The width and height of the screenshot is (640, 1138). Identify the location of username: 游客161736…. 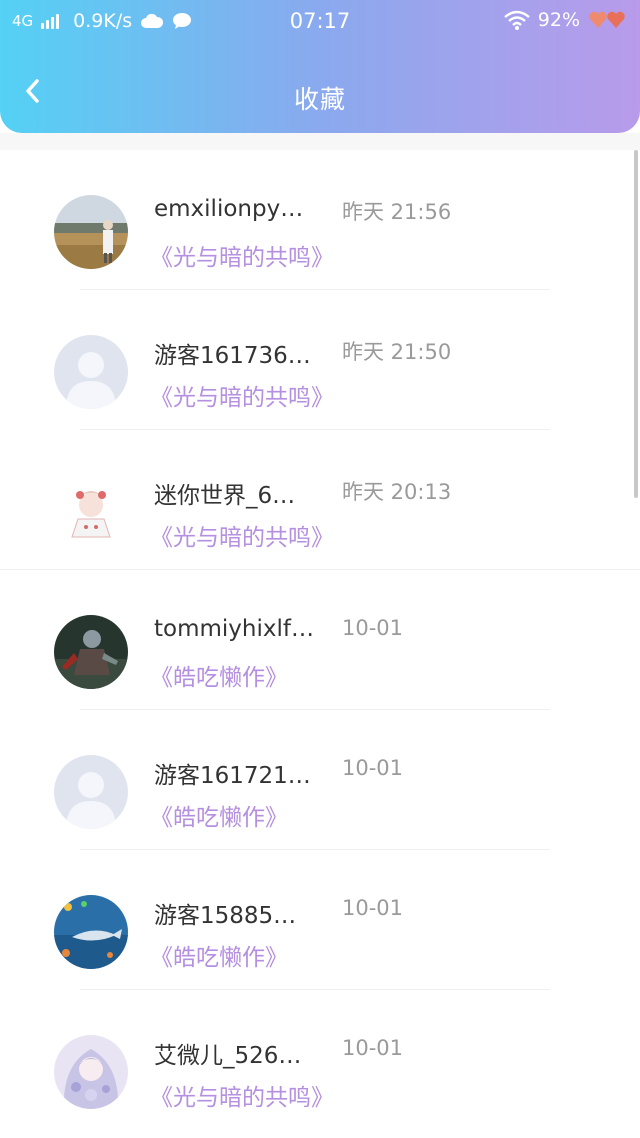
(232, 356).